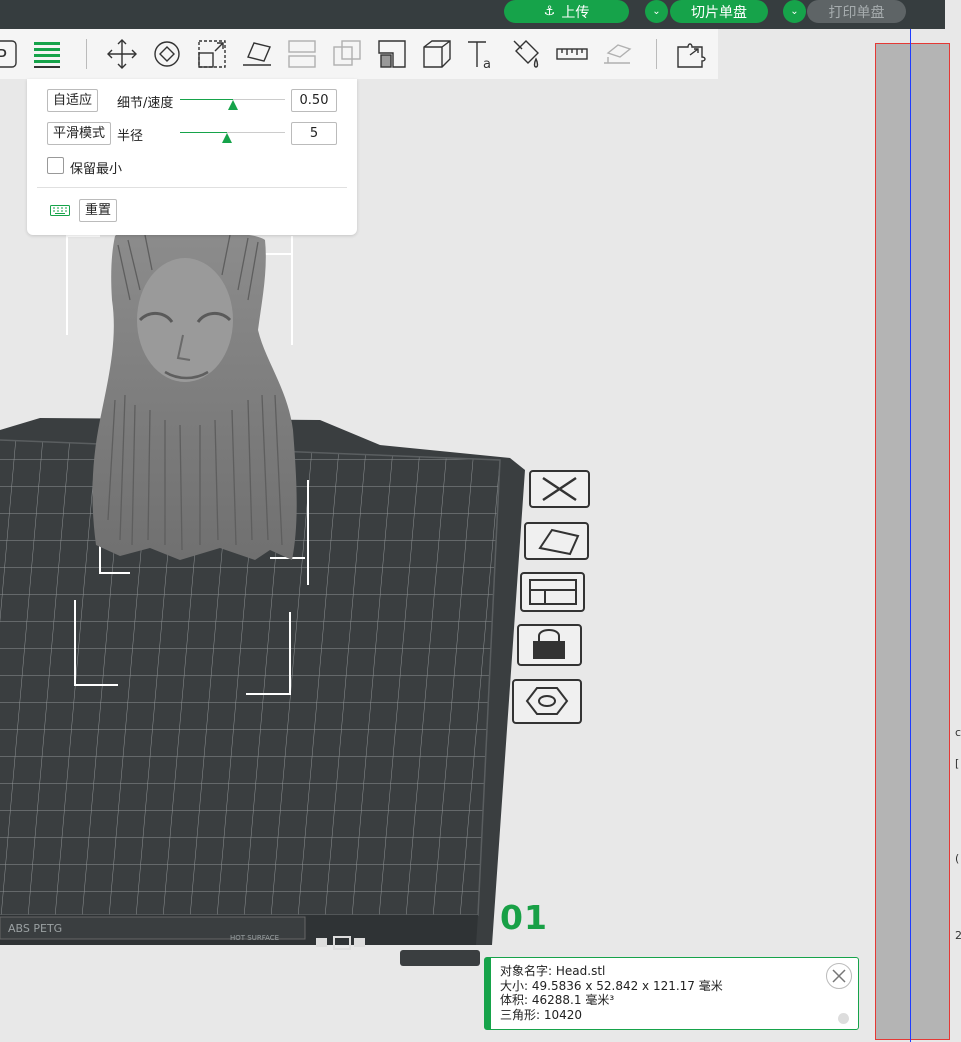  Describe the element at coordinates (549, 11) in the screenshot. I see `upload-icon: ⚓` at that location.